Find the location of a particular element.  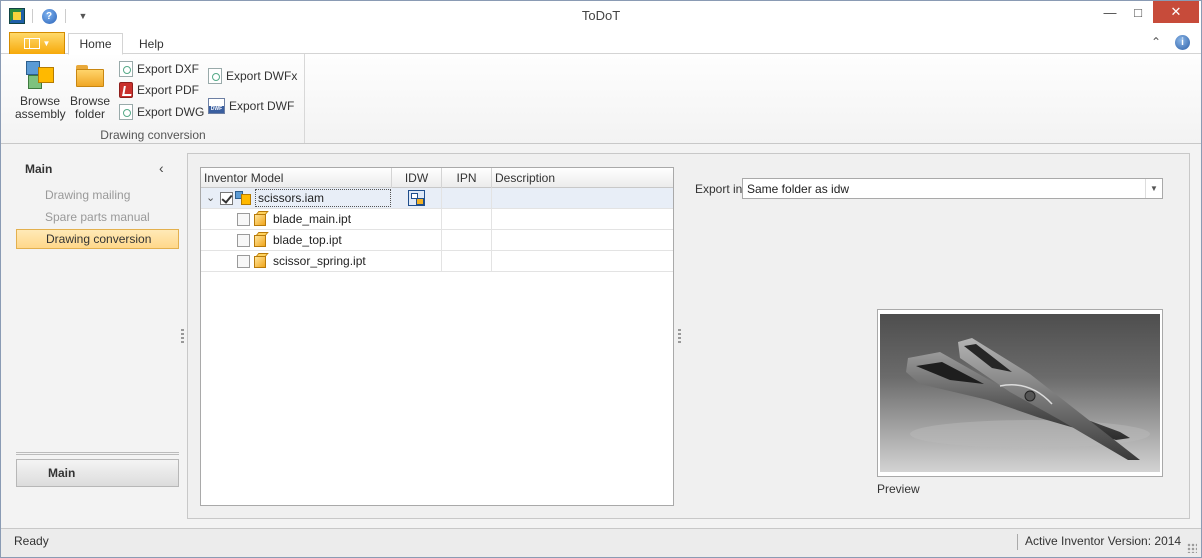

folder-icon is located at coordinates (90, 75).